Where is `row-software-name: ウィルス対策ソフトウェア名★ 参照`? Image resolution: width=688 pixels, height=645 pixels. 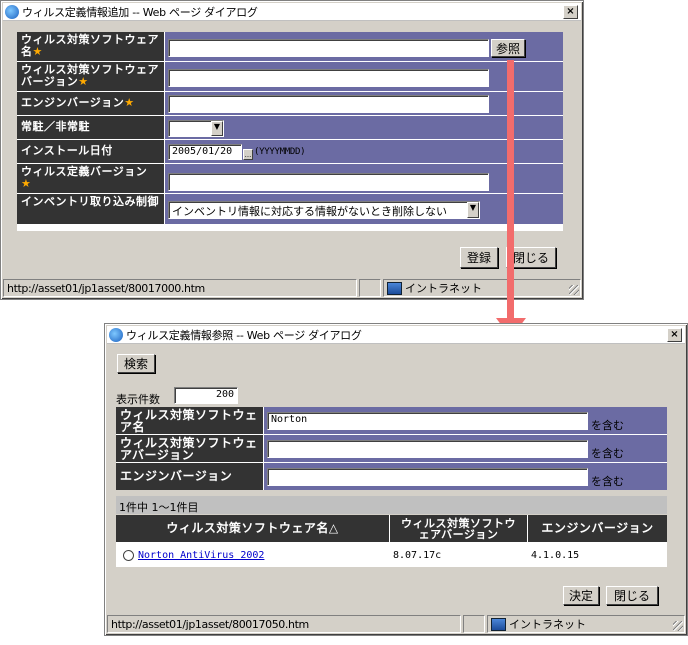
row-software-name: ウィルス対策ソフトウェア名★ 参照 is located at coordinates (290, 46).